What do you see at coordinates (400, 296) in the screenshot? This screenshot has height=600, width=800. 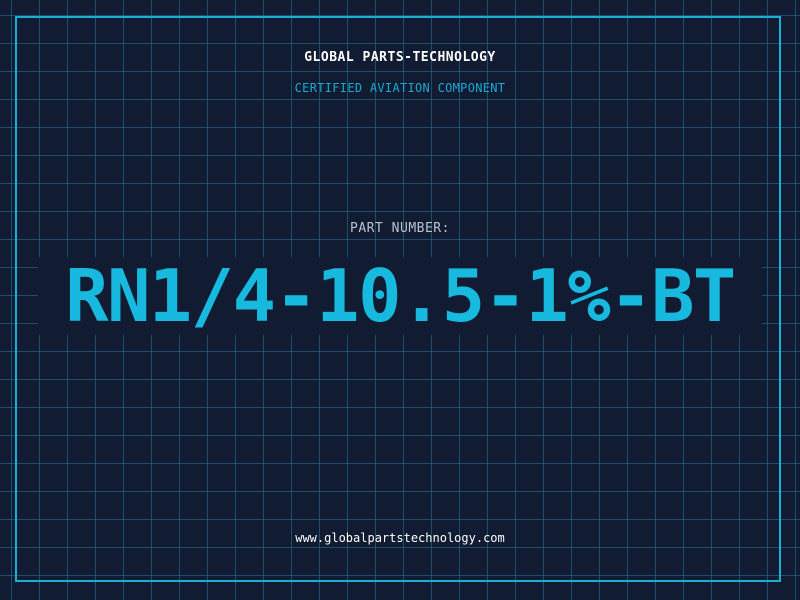 I see `part-number-value: RN1/4-10.5-1%-BT` at bounding box center [400, 296].